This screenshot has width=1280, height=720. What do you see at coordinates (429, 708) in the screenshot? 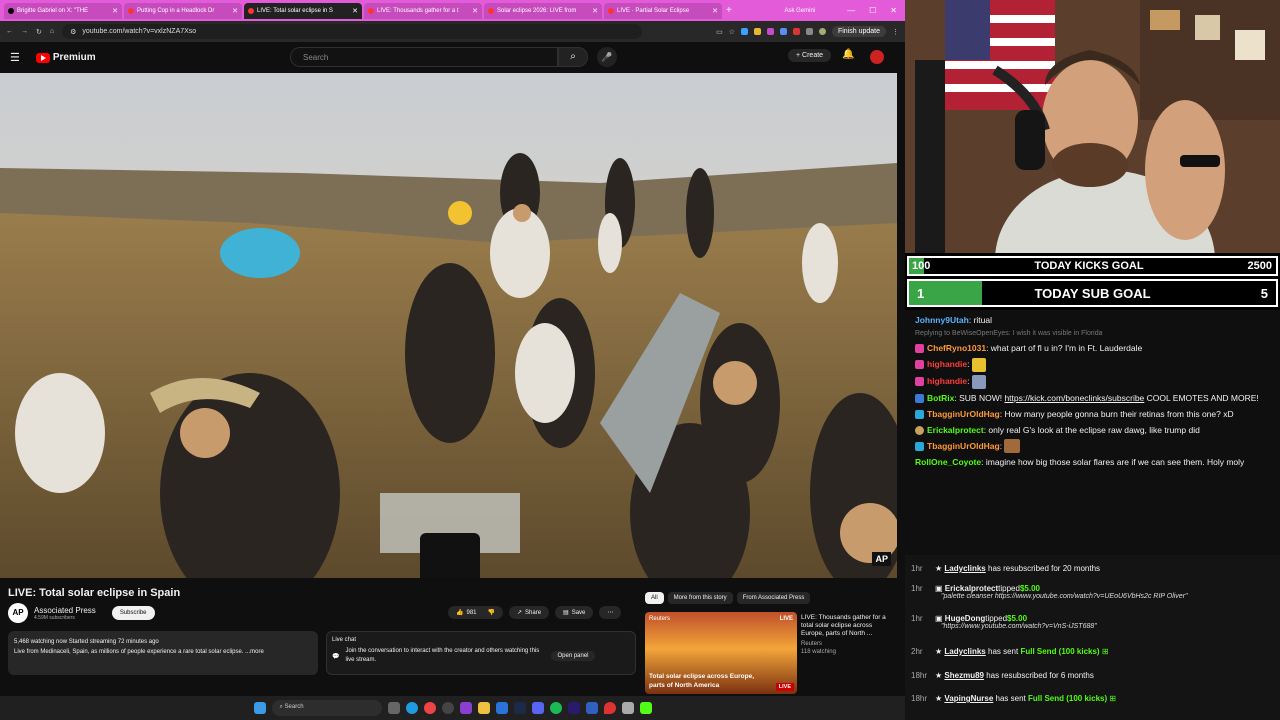
I see `chrome-icon` at bounding box center [429, 708].